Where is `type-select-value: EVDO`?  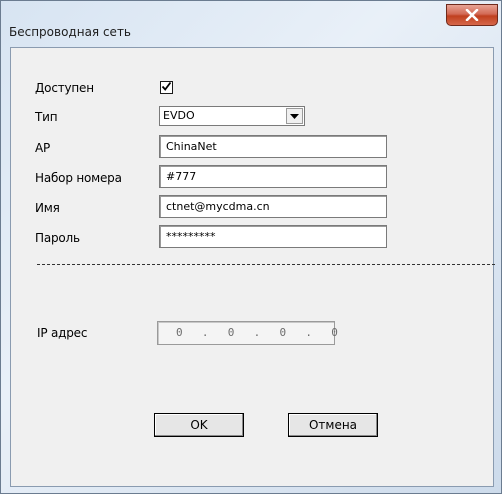
type-select-value: EVDO is located at coordinates (179, 115).